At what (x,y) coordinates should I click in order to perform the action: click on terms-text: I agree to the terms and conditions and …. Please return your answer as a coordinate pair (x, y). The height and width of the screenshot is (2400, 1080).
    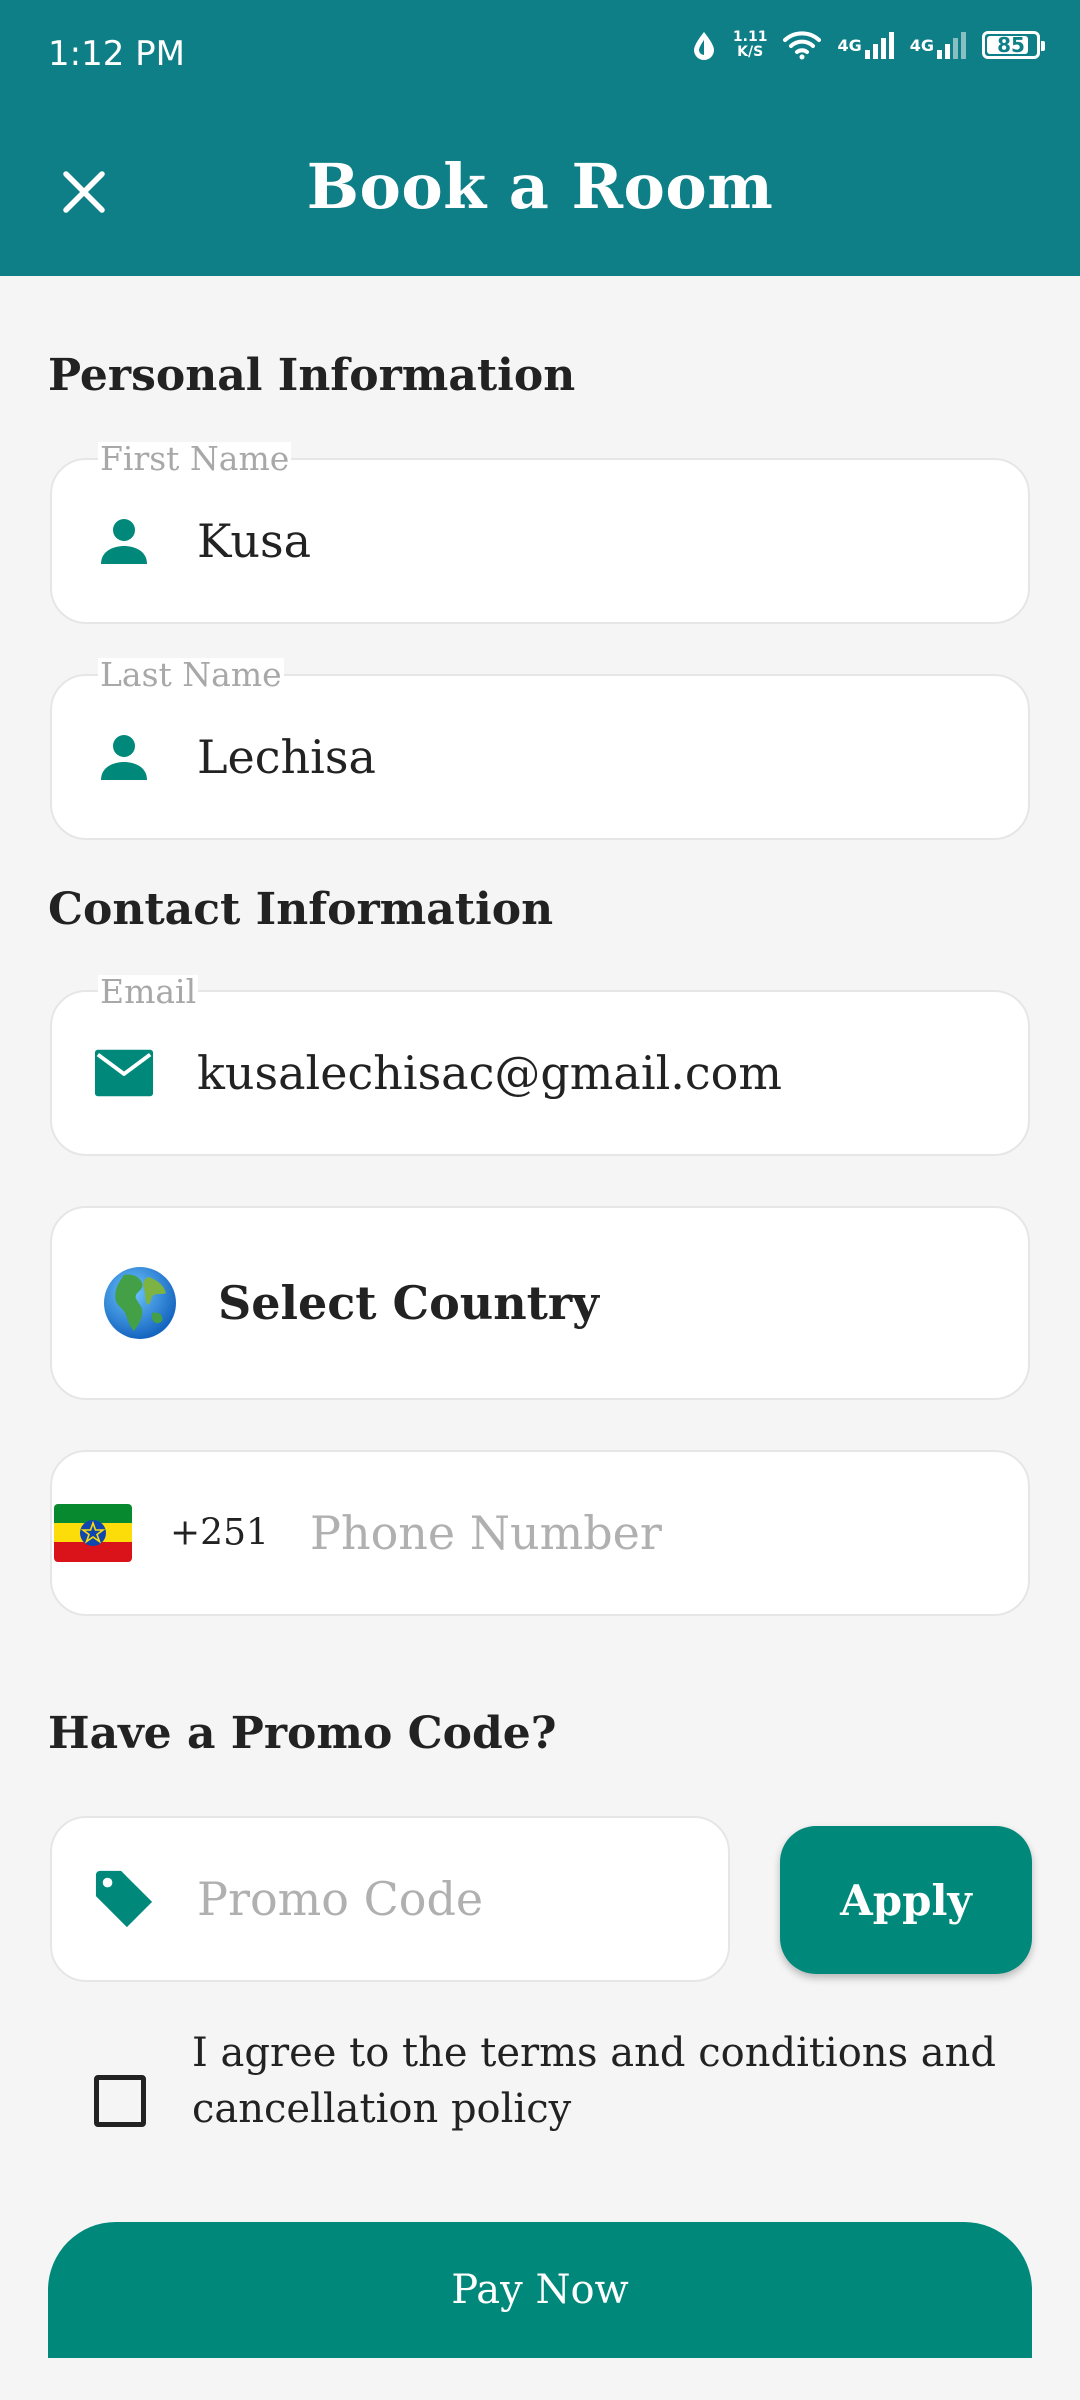
    Looking at the image, I should click on (594, 2081).